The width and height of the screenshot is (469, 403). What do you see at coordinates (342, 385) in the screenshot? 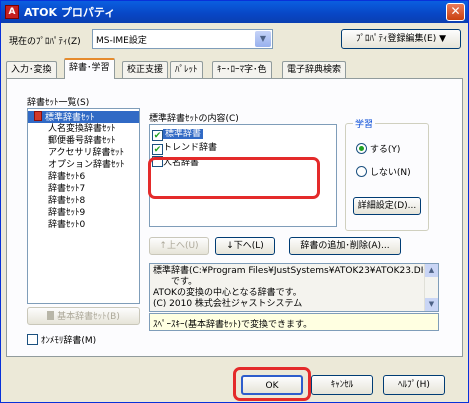
I see `cancel-button: ｷｬﾝｾﾙ` at bounding box center [342, 385].